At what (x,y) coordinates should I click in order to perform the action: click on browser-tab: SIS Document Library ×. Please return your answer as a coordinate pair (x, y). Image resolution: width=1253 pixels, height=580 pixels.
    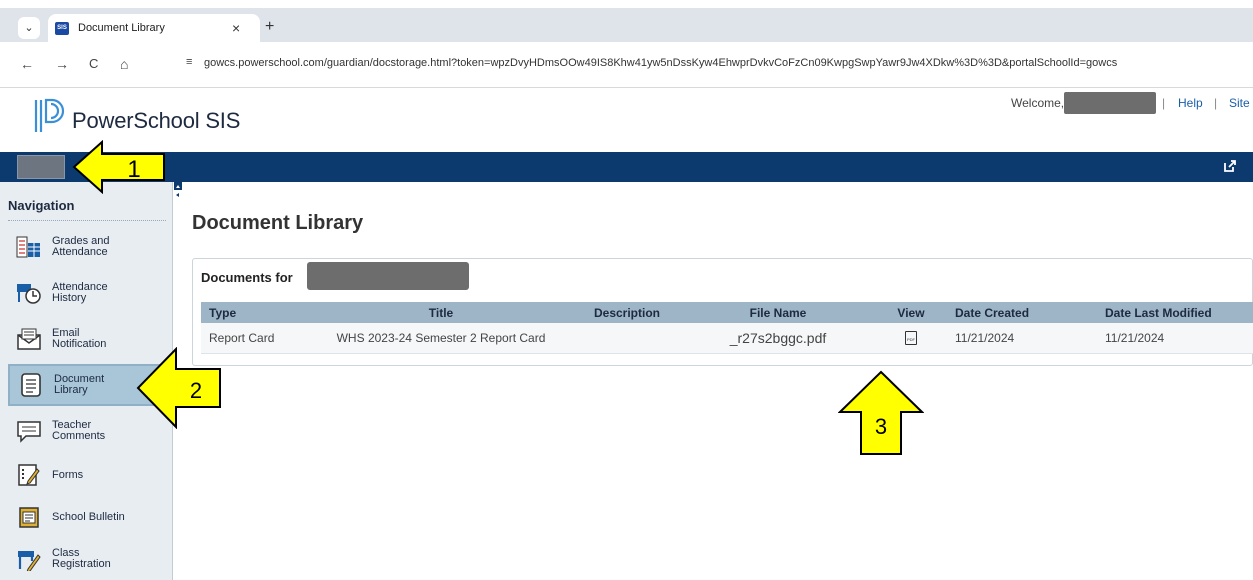
    Looking at the image, I should click on (154, 29).